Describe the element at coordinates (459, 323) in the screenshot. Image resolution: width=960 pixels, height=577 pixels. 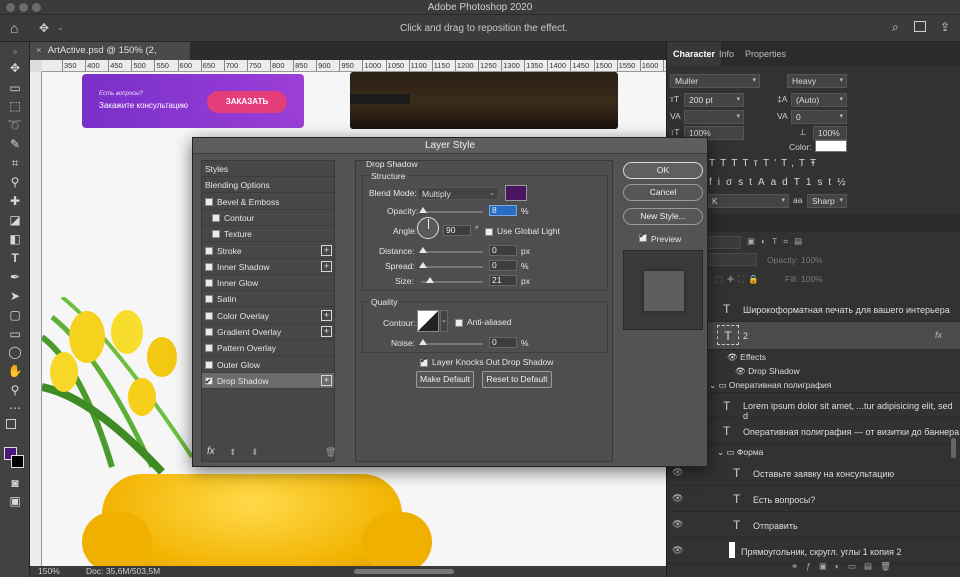
I see `anti-aliased-checkbox` at that location.